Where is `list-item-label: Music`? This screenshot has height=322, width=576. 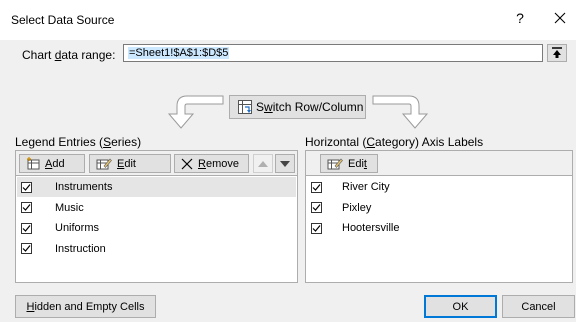
list-item-label: Music is located at coordinates (69, 207).